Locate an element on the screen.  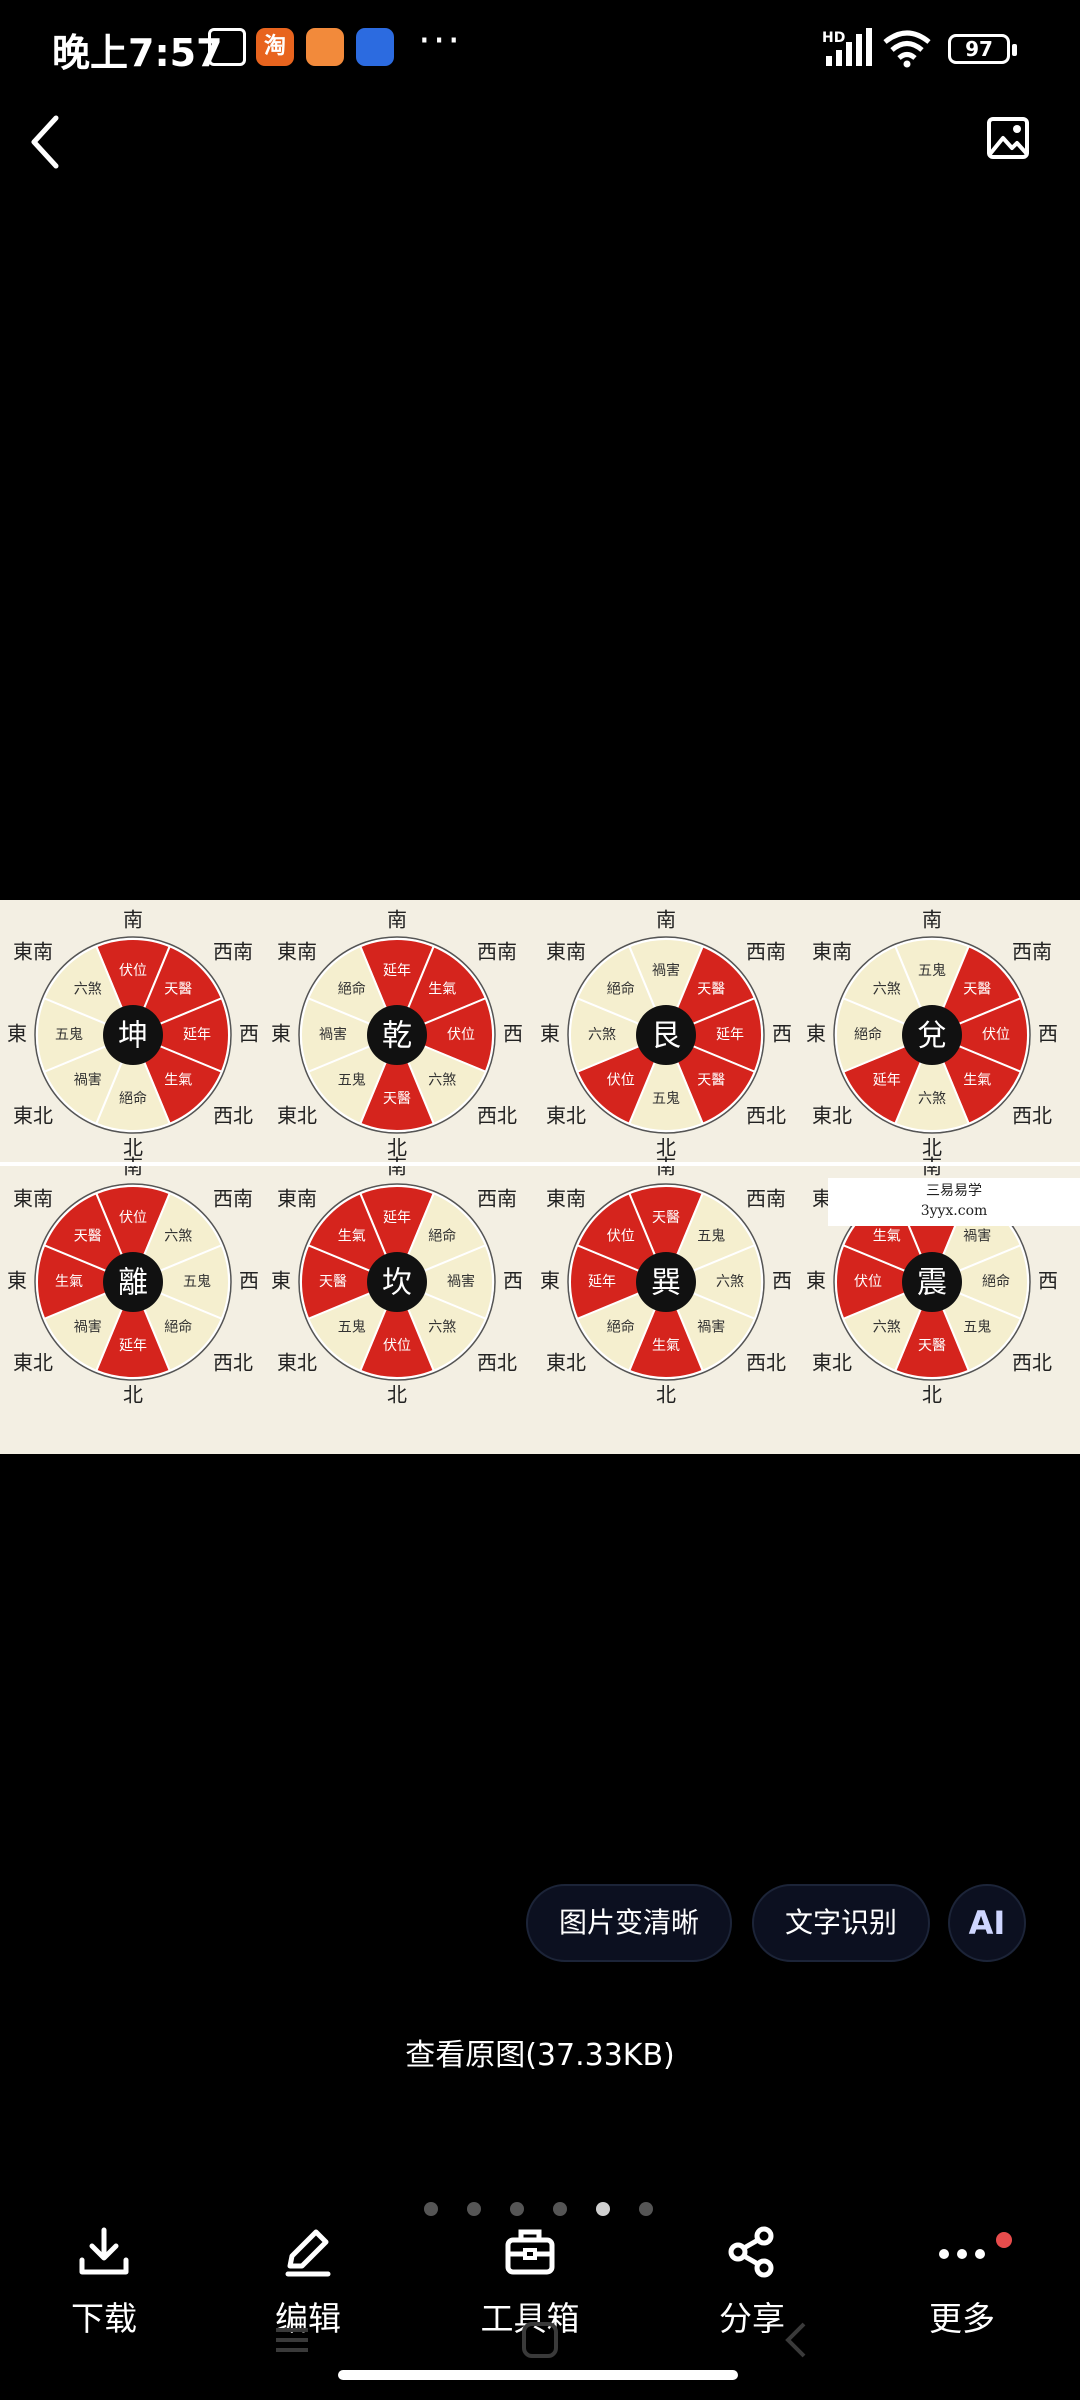
image-divider is located at coordinates (540, 1164).